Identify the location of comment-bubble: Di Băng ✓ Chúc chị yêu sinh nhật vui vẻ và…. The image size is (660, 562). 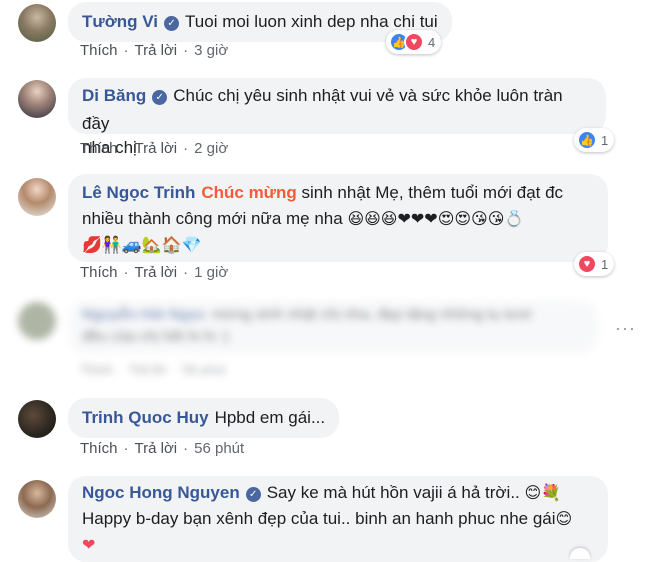
(337, 117).